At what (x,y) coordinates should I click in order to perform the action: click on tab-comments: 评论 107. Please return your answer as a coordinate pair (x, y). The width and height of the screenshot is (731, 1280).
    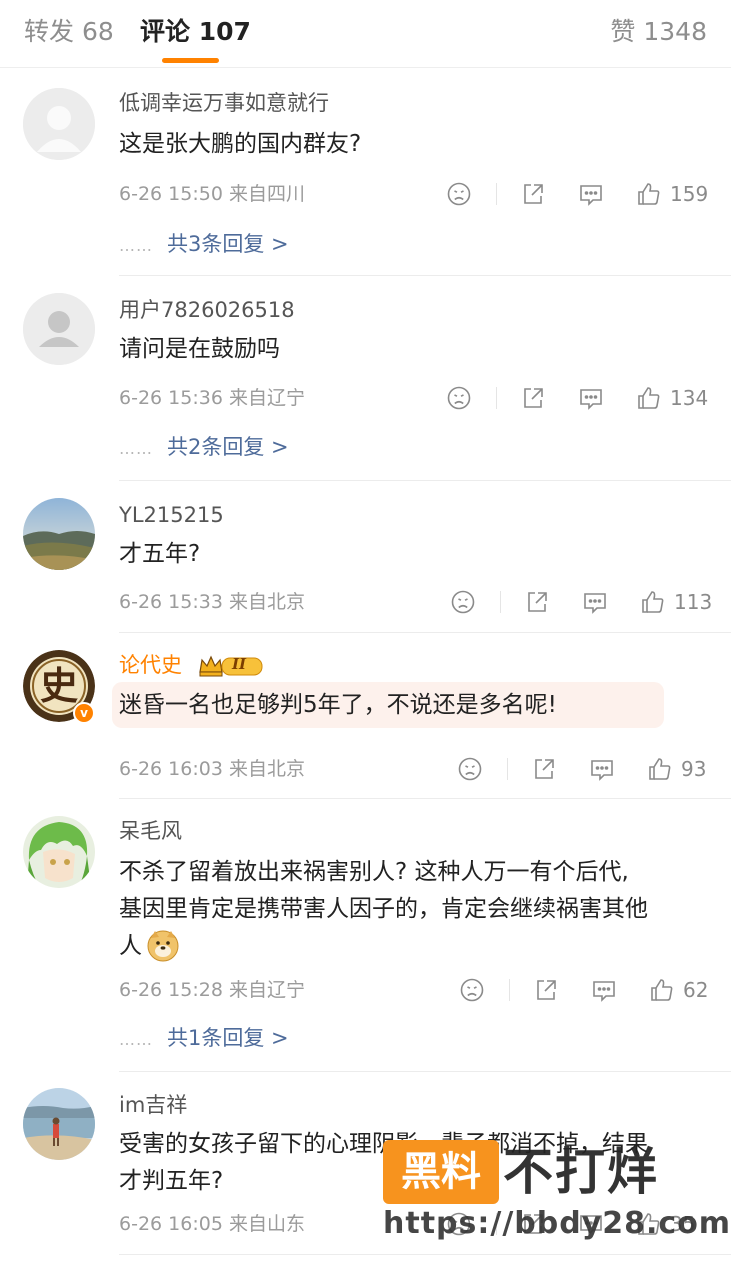
    Looking at the image, I should click on (195, 32).